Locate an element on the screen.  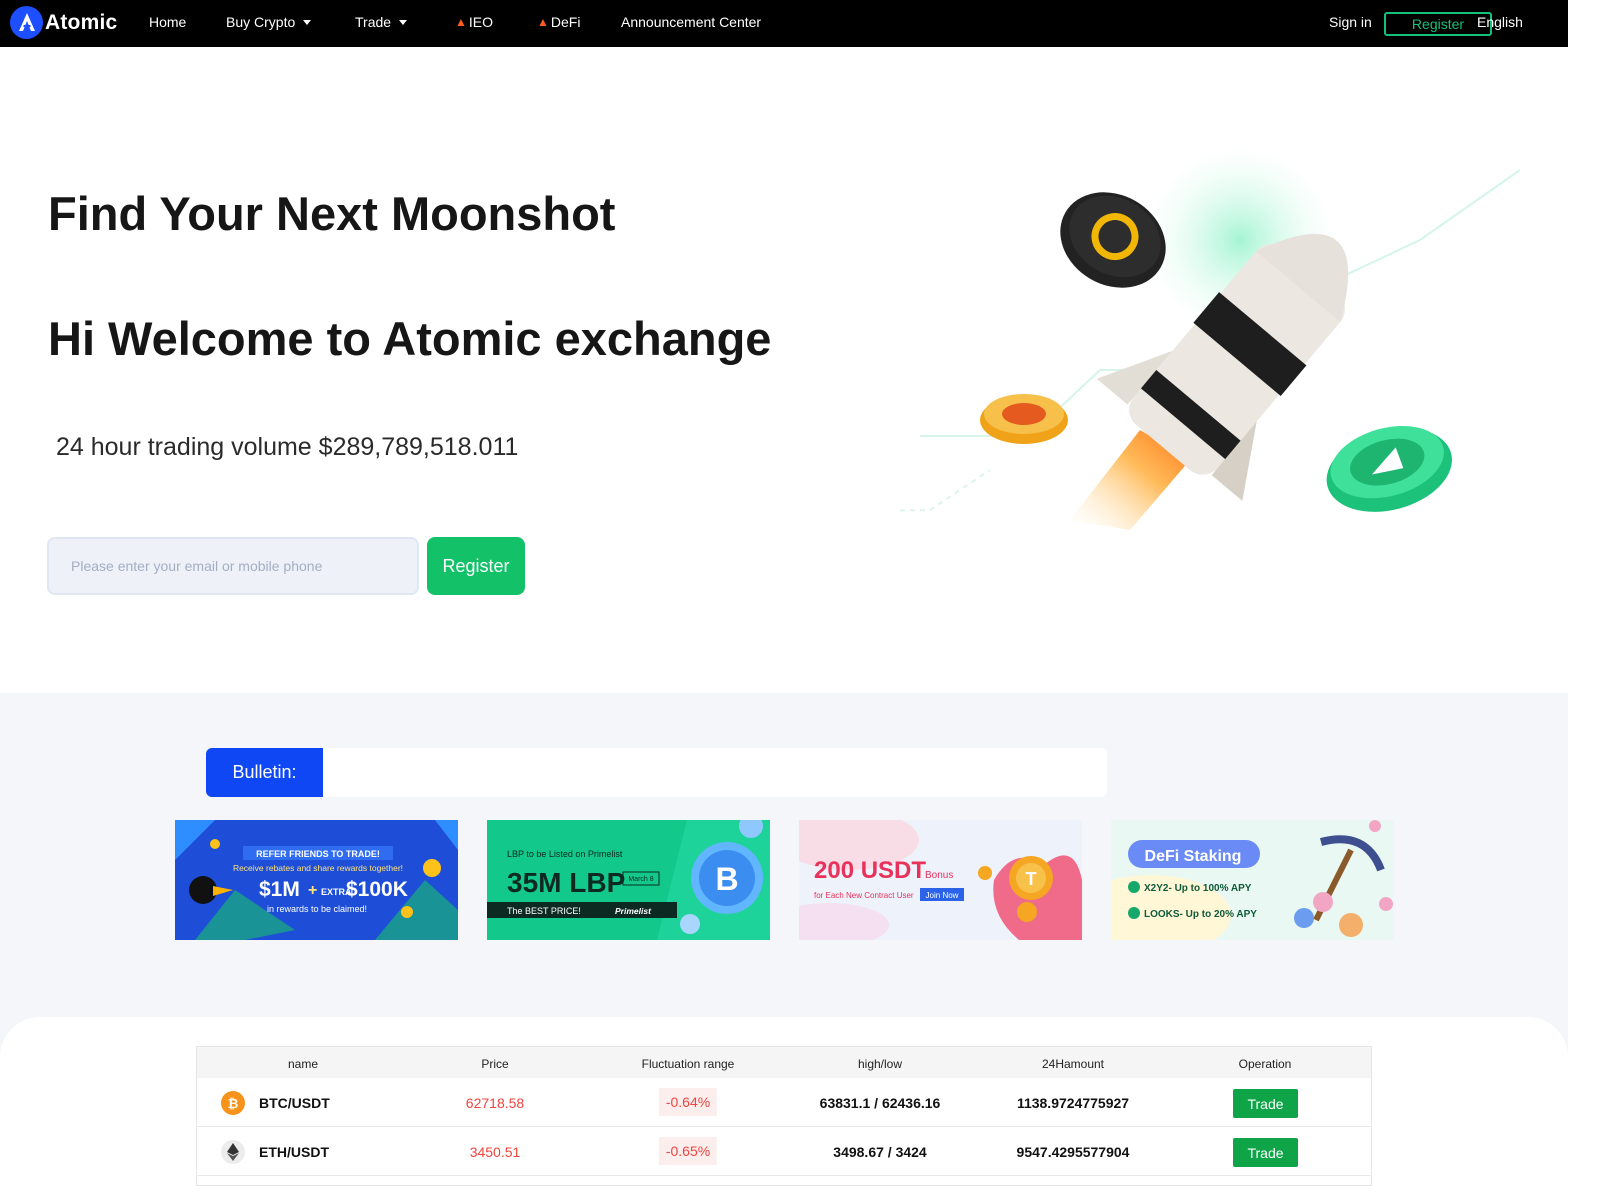
banner2-brand: Primelist is located at coordinates (633, 911).